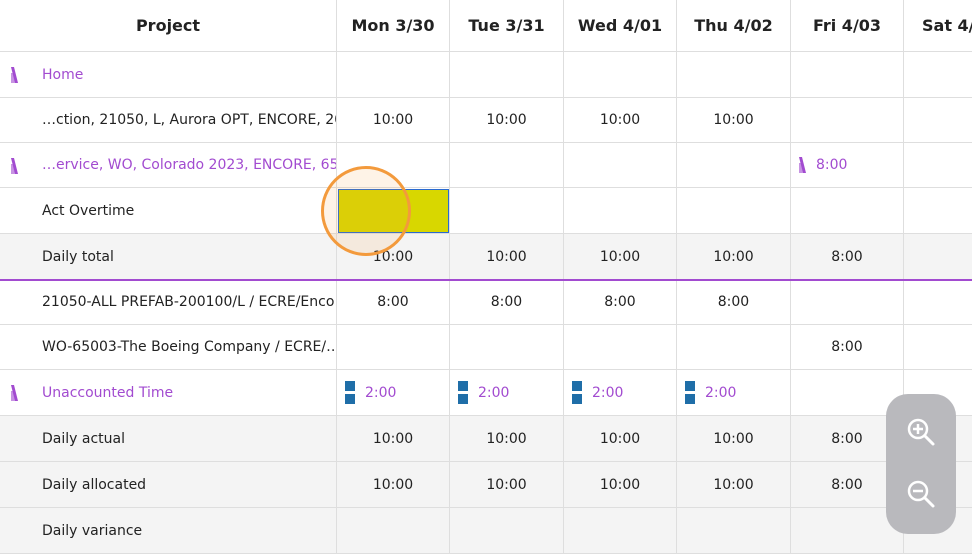  What do you see at coordinates (734, 26) in the screenshot?
I see `column-header-day: Thu 4/02` at bounding box center [734, 26].